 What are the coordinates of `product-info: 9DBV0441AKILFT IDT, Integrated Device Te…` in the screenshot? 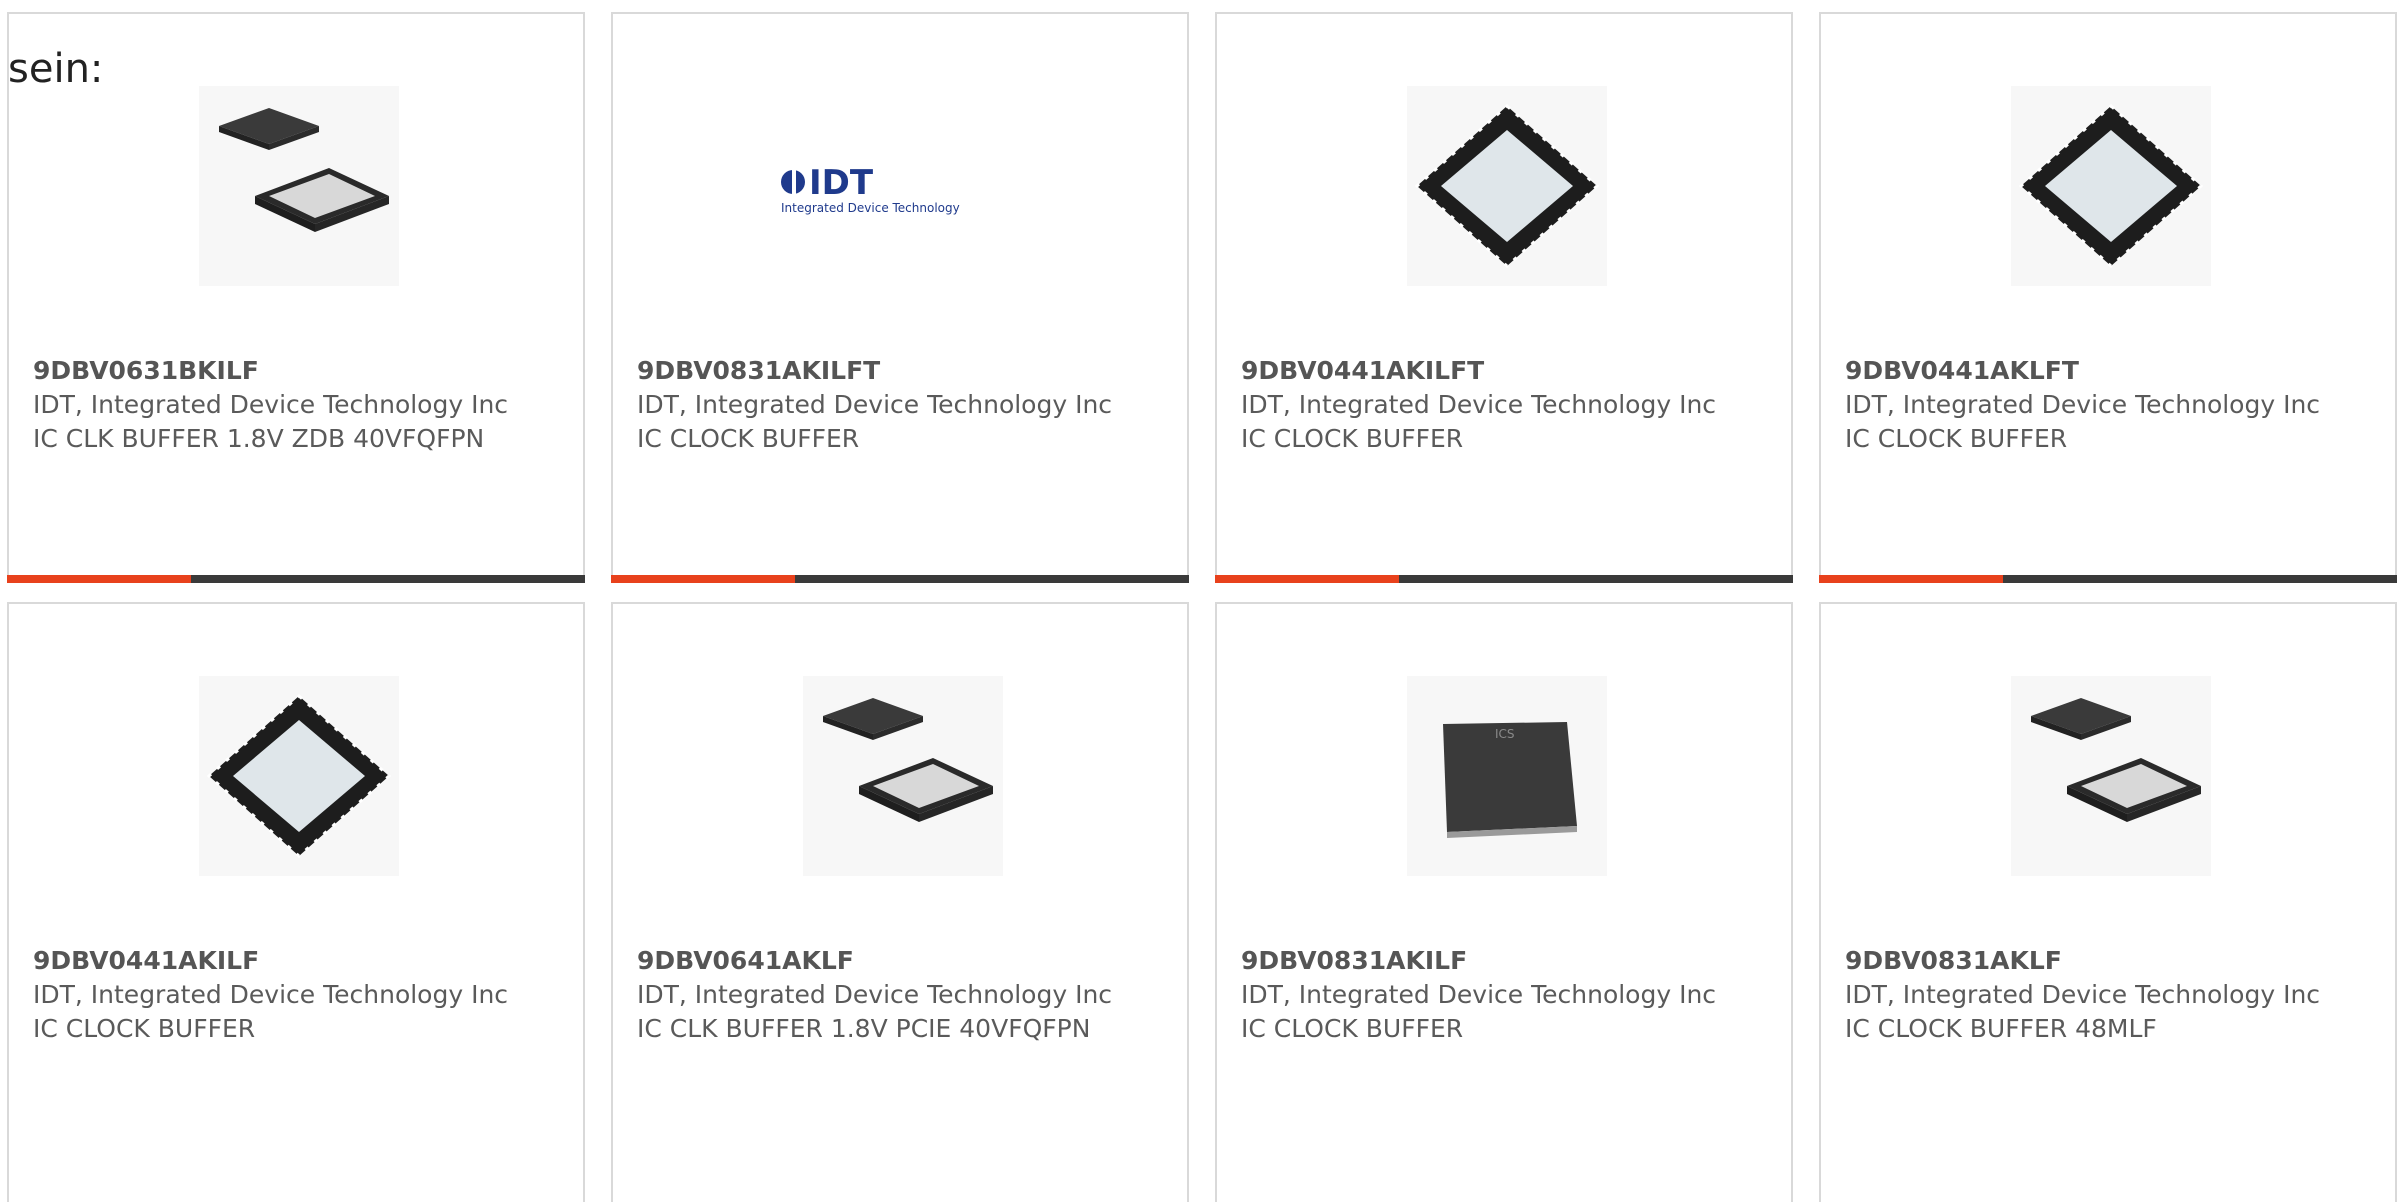 It's located at (1481, 405).